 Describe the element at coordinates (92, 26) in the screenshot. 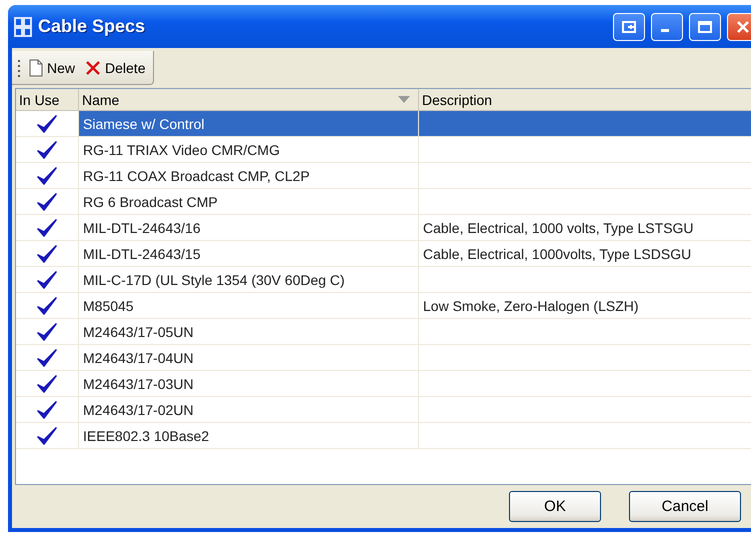

I see `window-title: Cable Specs` at that location.